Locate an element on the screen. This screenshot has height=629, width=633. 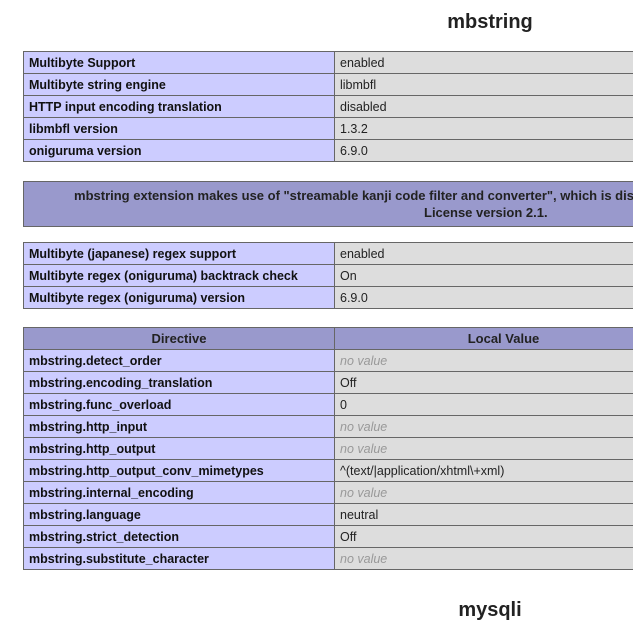
row-key: HTTP input encoding translation is located at coordinates (179, 106).